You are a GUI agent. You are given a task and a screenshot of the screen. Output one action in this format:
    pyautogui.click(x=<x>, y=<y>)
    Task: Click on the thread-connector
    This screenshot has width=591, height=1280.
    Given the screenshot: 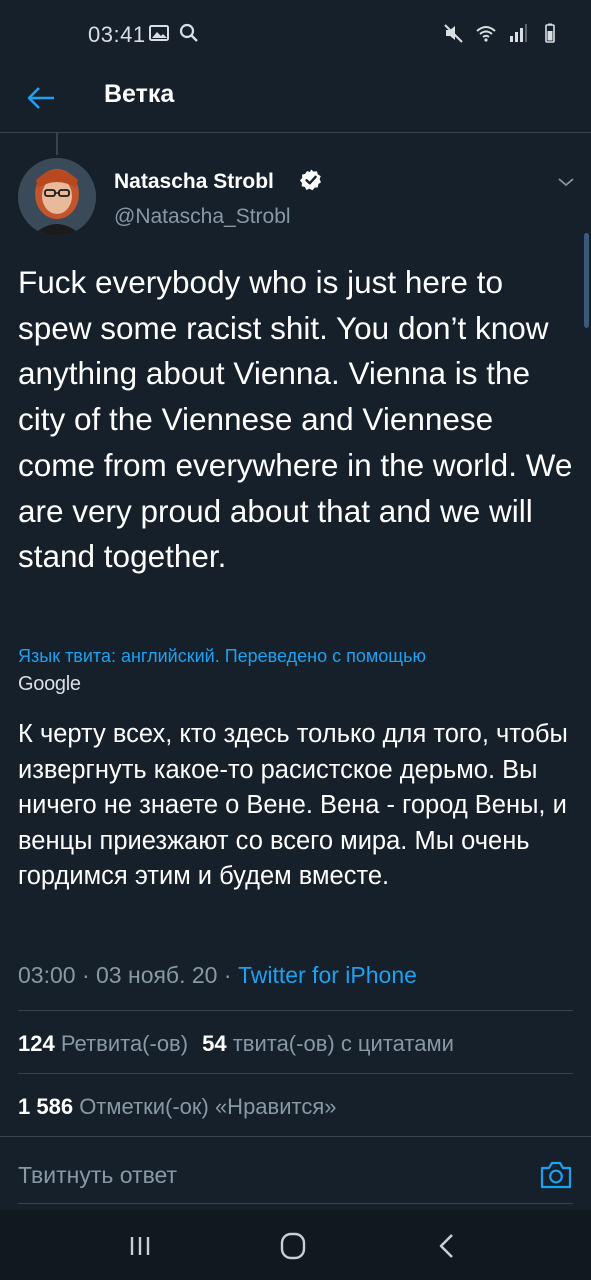 What is the action you would take?
    pyautogui.click(x=57, y=144)
    